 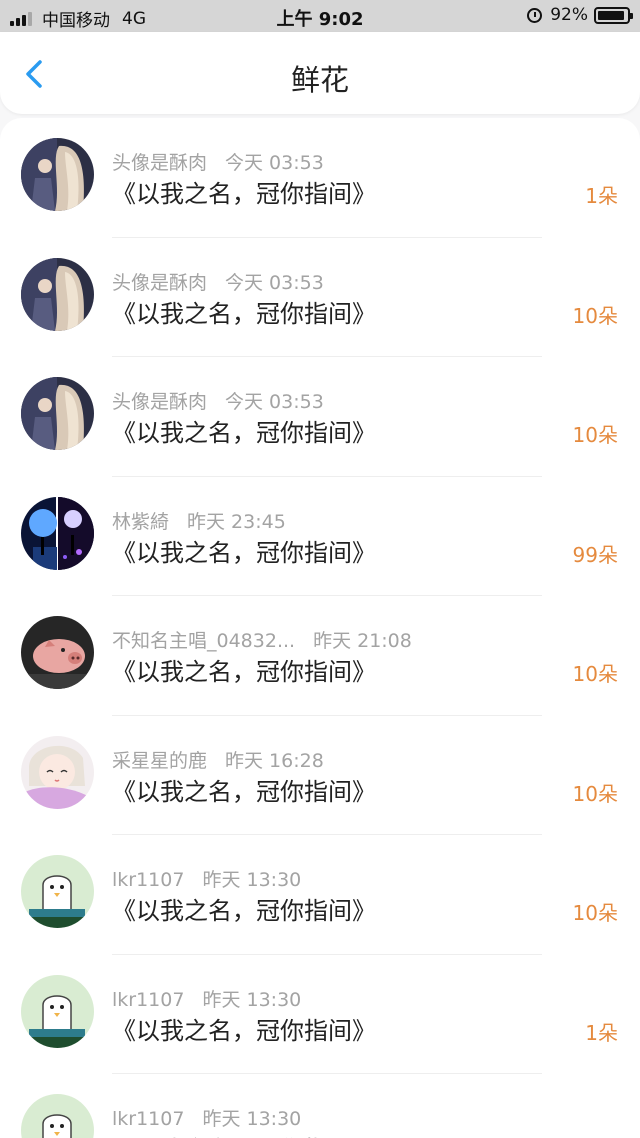 I want to click on gift-meta: 林紫綺 昨天 23:45, so click(x=199, y=520).